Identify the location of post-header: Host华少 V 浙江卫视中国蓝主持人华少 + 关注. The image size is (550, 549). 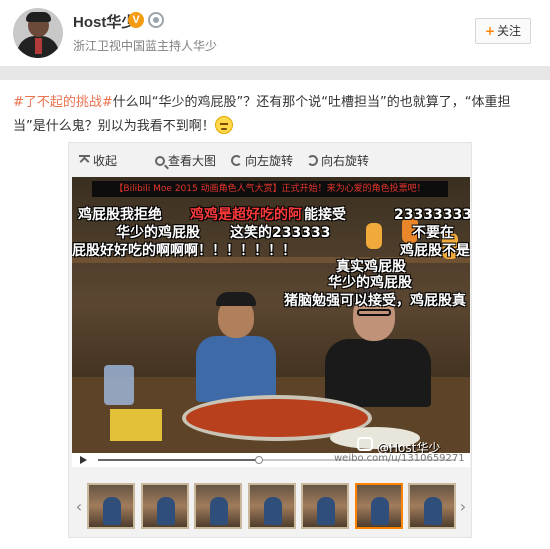
(275, 33).